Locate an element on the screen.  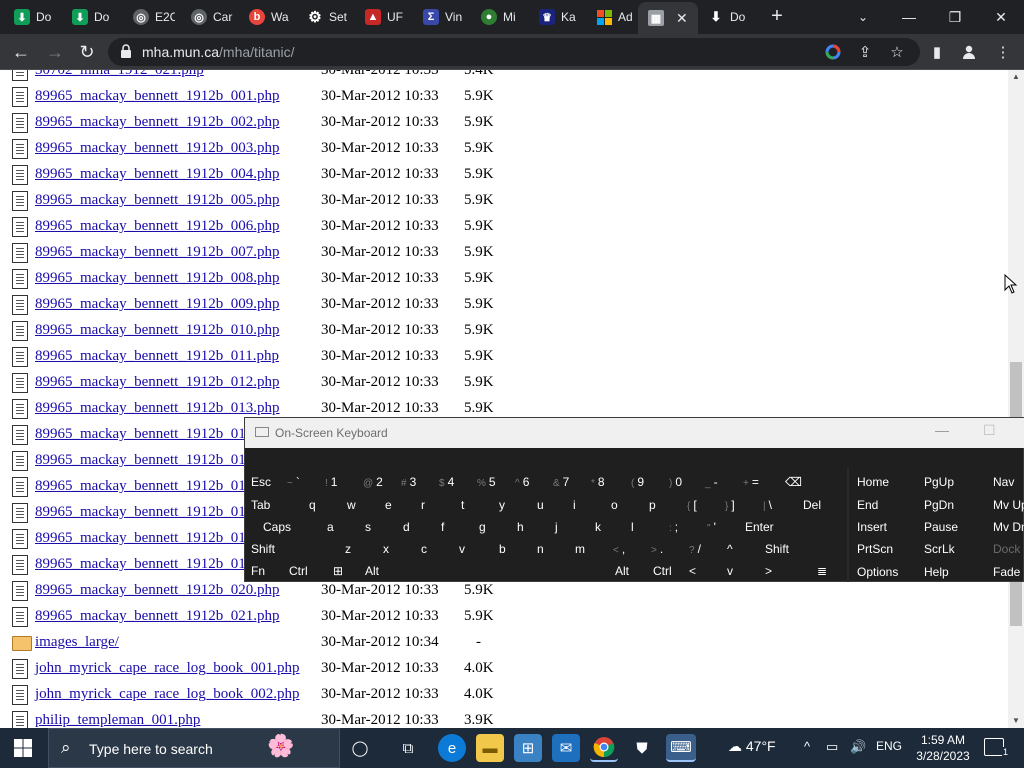
key-b: b is located at coordinates (502, 549).